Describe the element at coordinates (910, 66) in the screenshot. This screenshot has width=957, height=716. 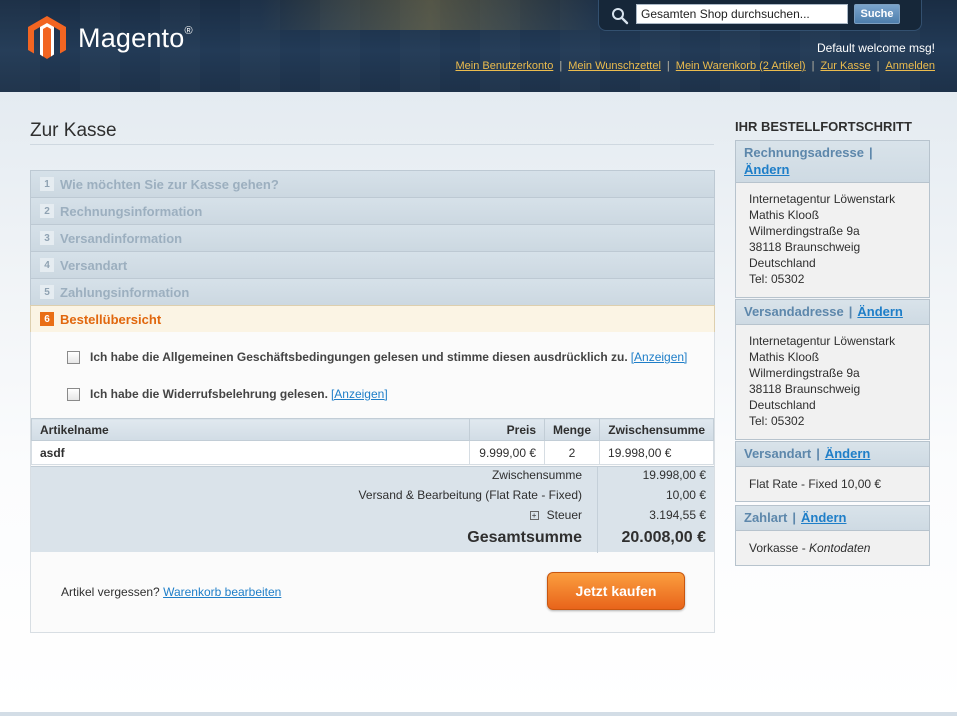
I see `link-login: Anmelden` at that location.